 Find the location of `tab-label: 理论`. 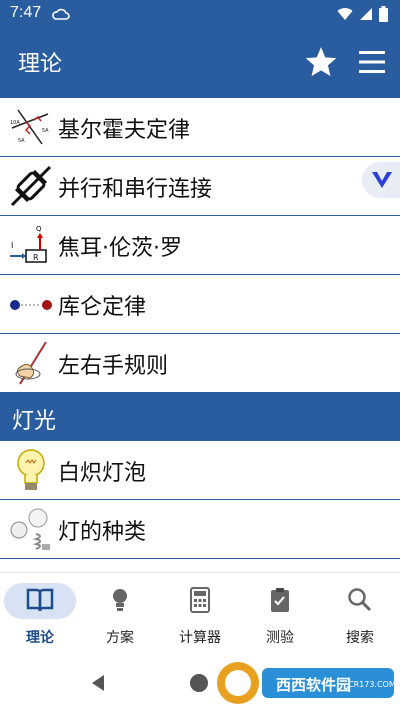

tab-label: 理论 is located at coordinates (40, 638).